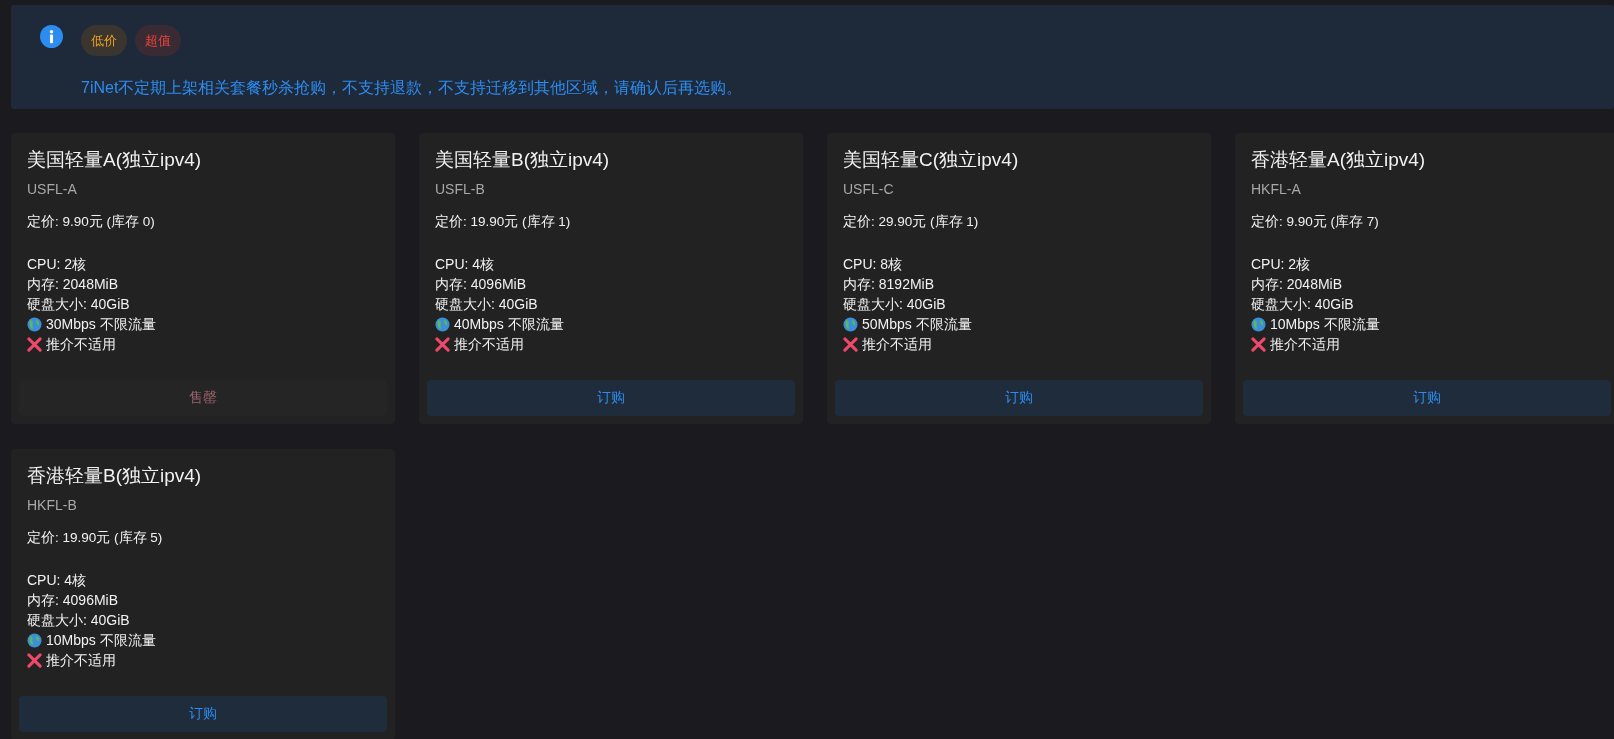  Describe the element at coordinates (412, 88) in the screenshot. I see `notice-message: 7iNet不定期上架相关套餐秒杀抢购，不支持退款，不支持迁移到其他区域，请确认后再选购。` at that location.